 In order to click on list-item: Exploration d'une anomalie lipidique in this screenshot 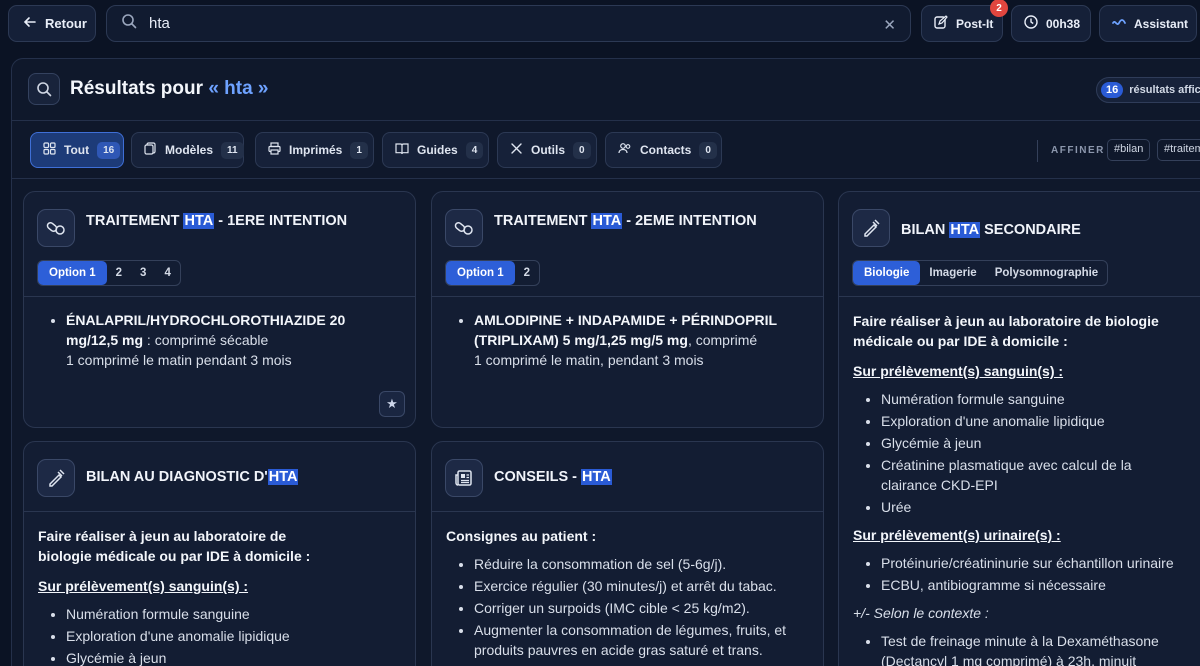, I will do `click(1026, 421)`.